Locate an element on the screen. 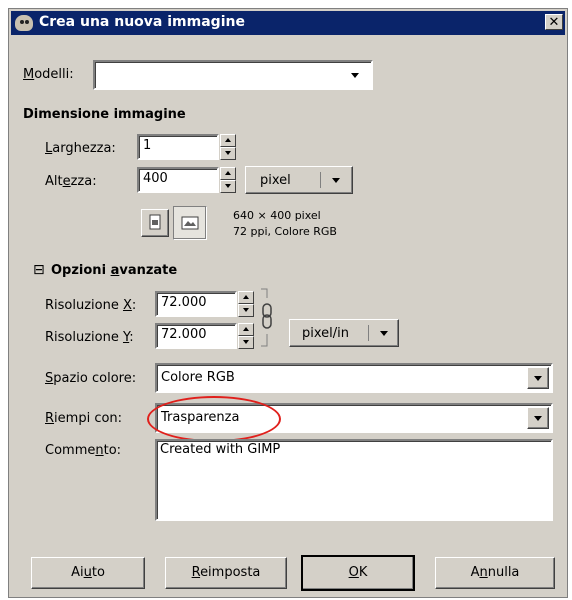 This screenshot has width=572, height=600. y-resolution-label: Risoluzione Y: is located at coordinates (89, 337).